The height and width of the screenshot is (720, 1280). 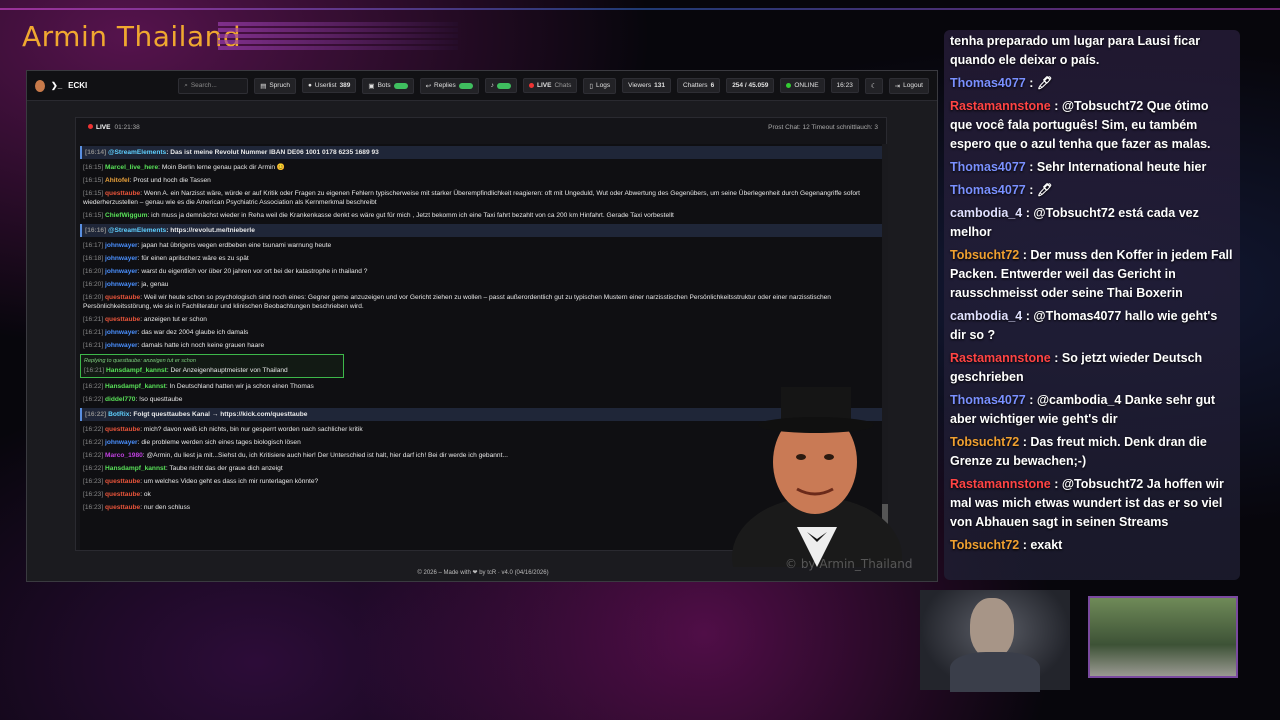 What do you see at coordinates (309, 85) in the screenshot?
I see `user-icon: ●` at bounding box center [309, 85].